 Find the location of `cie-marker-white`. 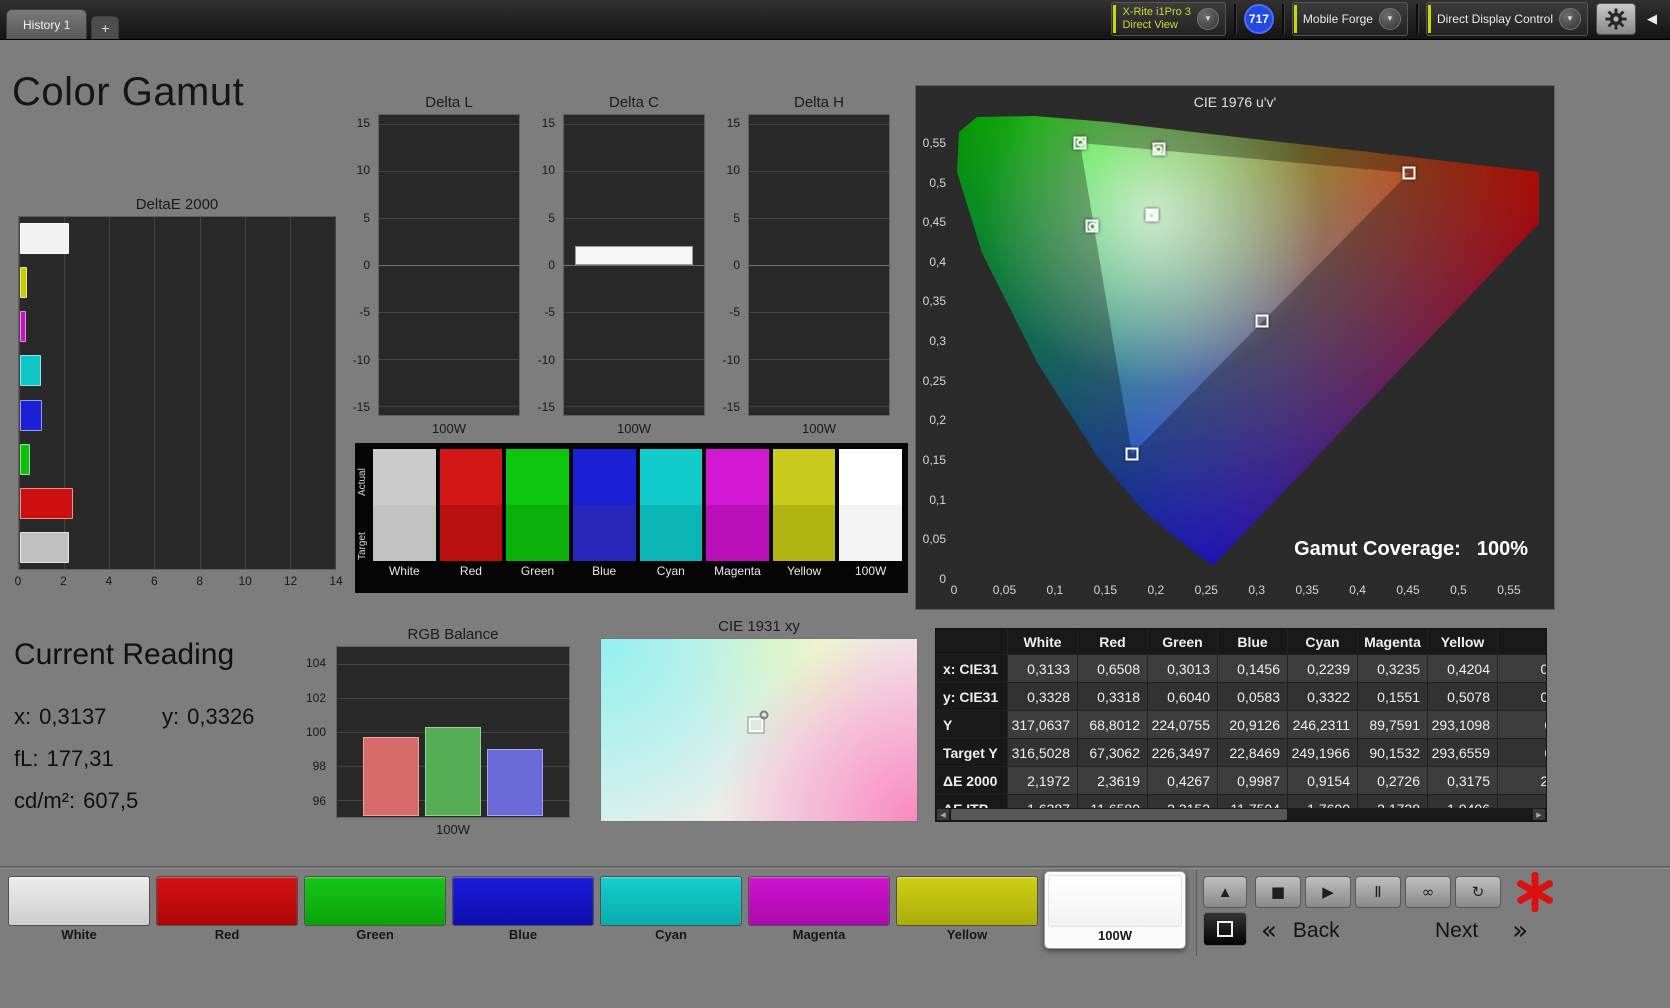

cie-marker-white is located at coordinates (1152, 215).